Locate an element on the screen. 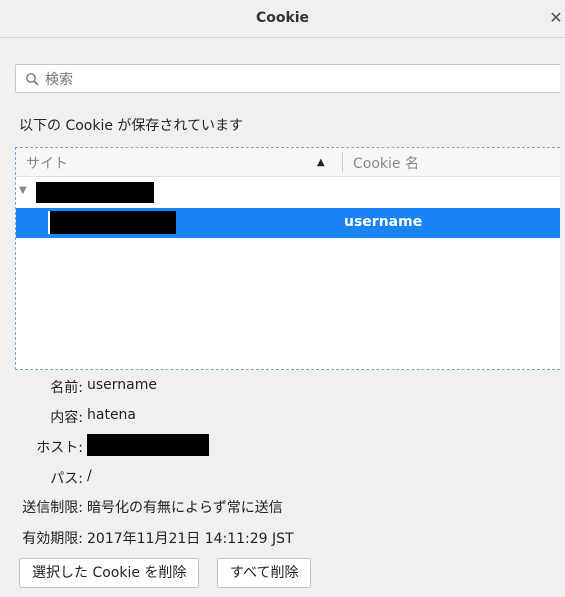 The width and height of the screenshot is (565, 597). title-bar: Cookie ✕ is located at coordinates (282, 19).